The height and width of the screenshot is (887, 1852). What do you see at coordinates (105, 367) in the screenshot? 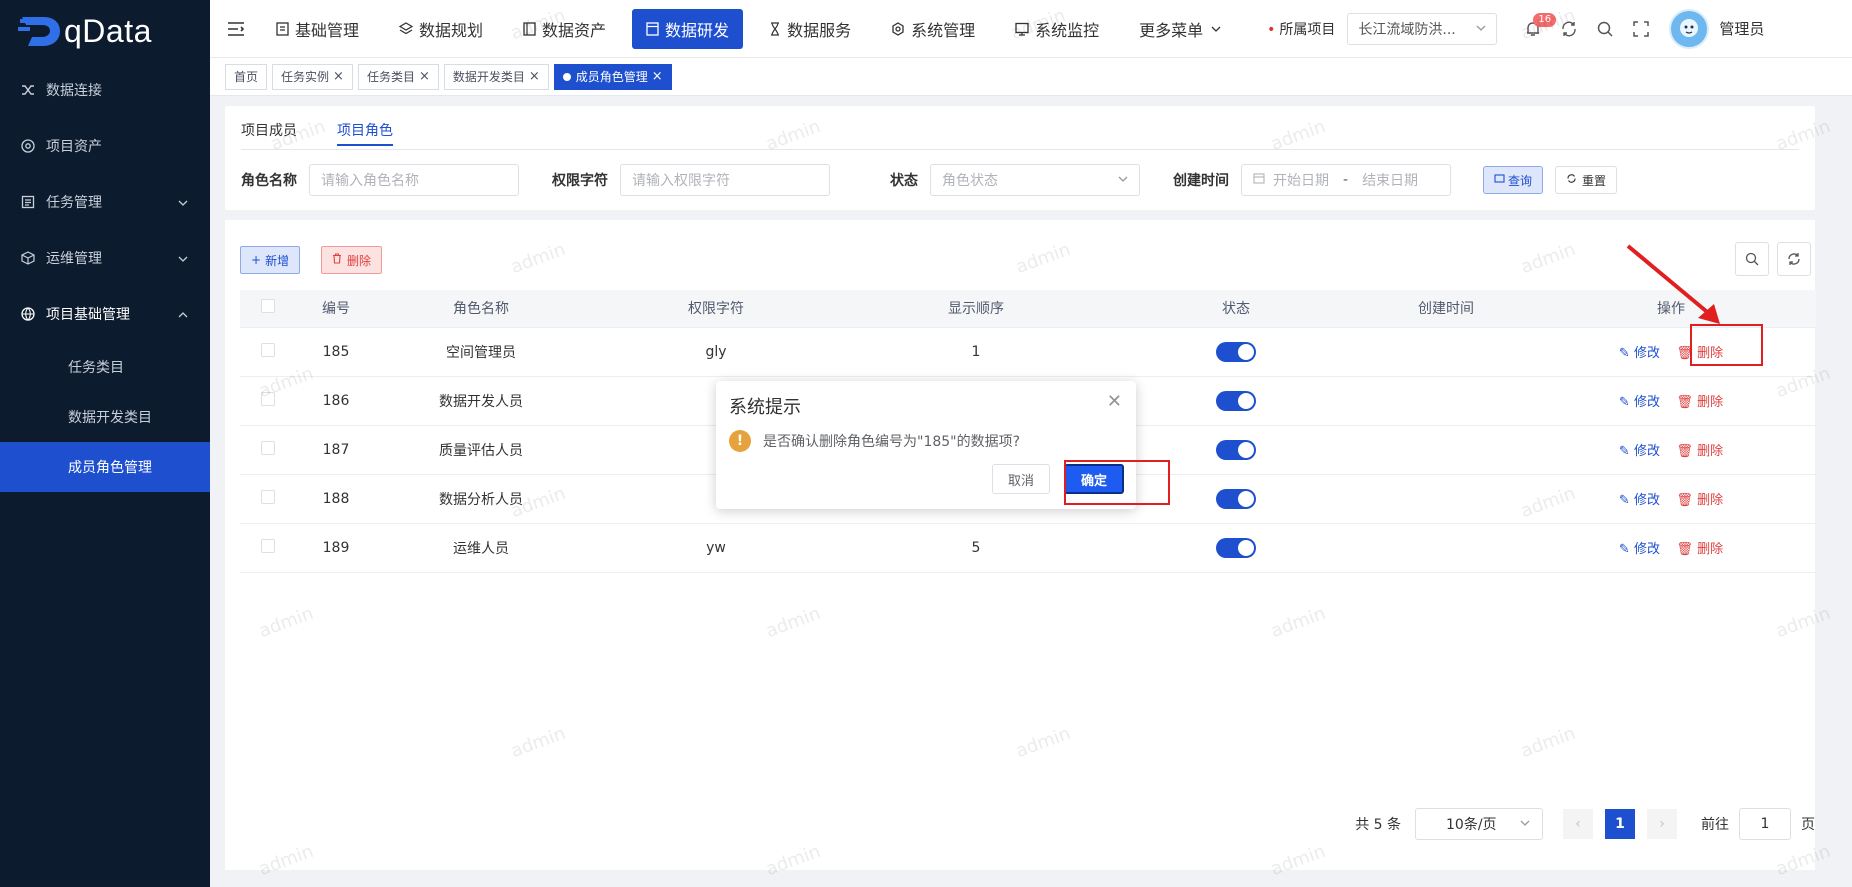
I see `sidebar-subitem-task-category: 任务类目` at bounding box center [105, 367].